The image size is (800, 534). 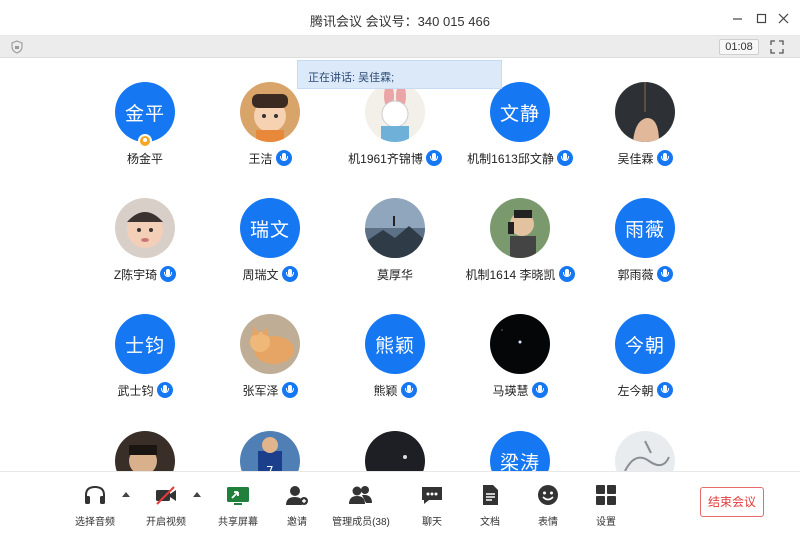 What do you see at coordinates (145, 132) in the screenshot?
I see `participant-tile: 金平 杨金平` at bounding box center [145, 132].